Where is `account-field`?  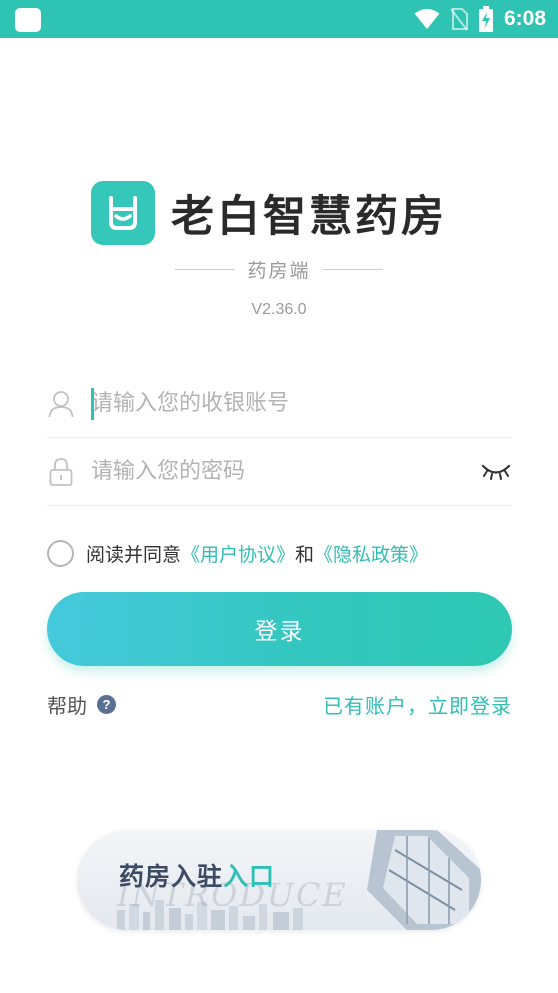
account-field is located at coordinates (279, 404).